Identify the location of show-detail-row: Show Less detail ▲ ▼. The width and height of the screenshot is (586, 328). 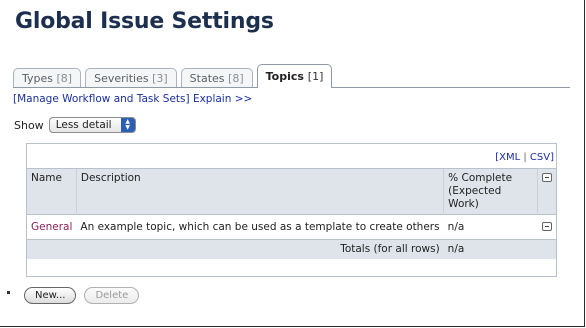
(75, 125).